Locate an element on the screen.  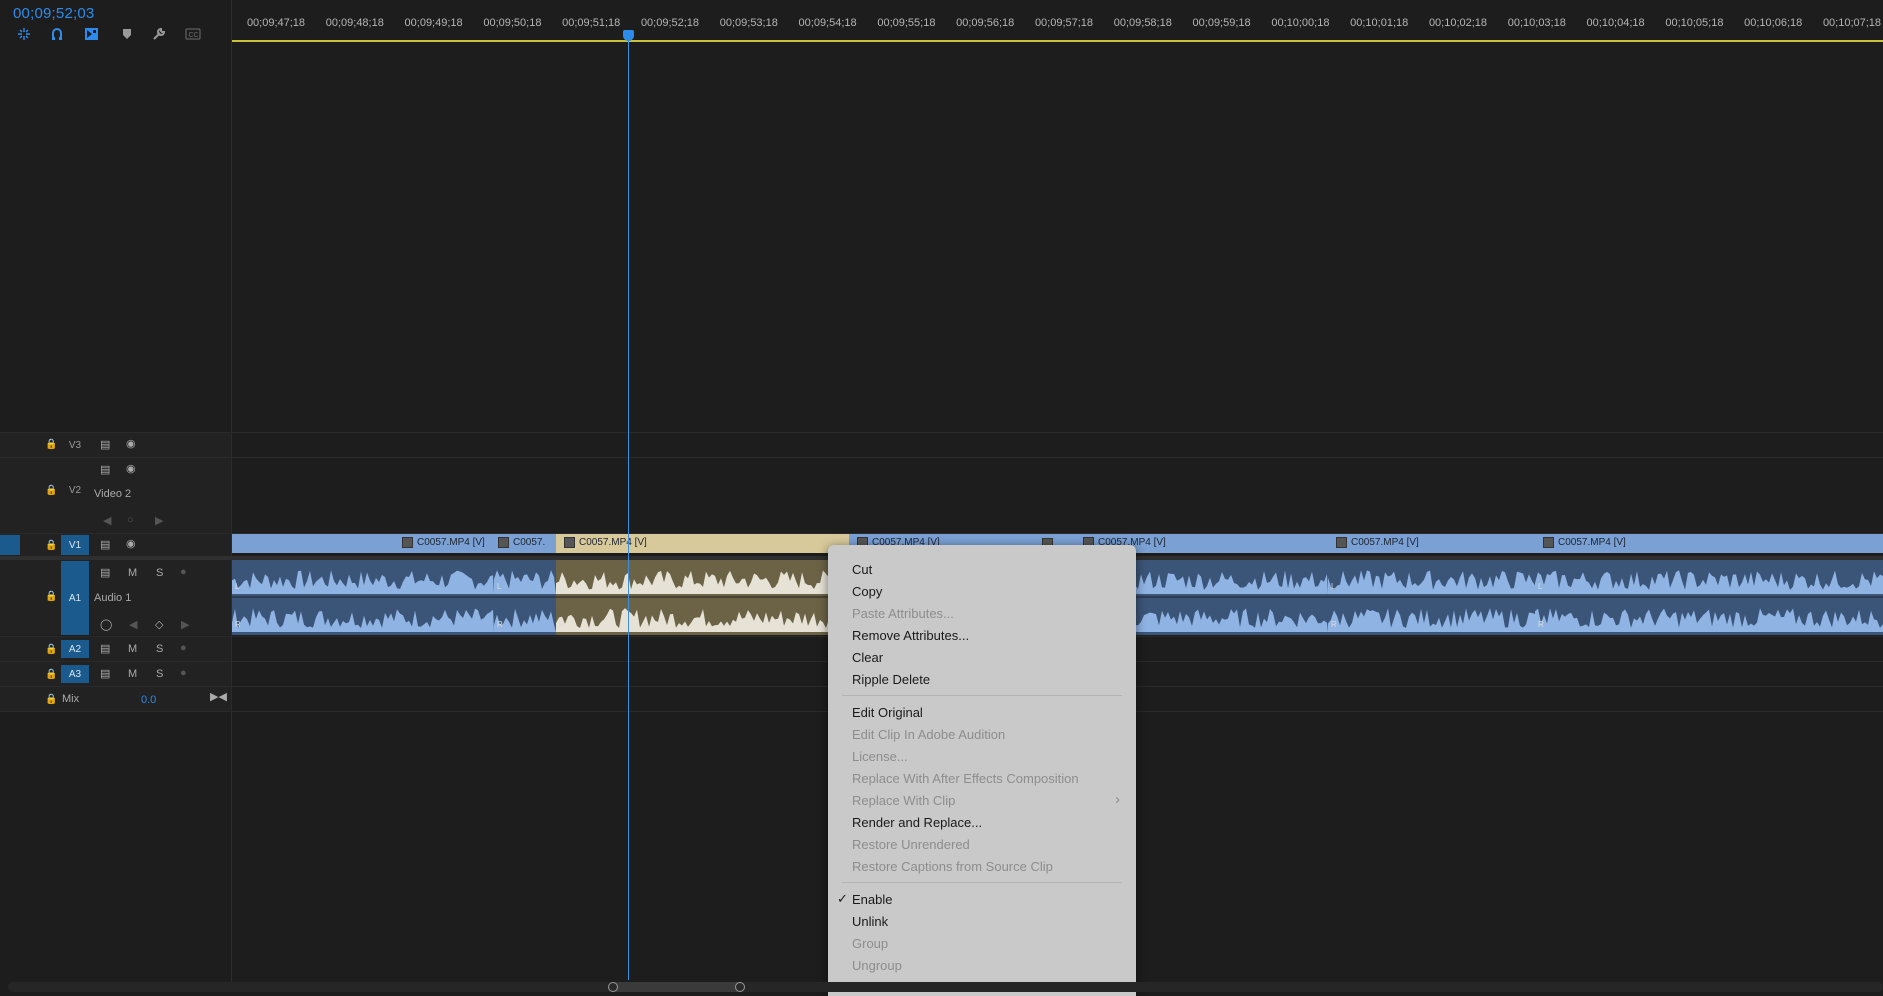
channel-label: L is located at coordinates (499, 586).